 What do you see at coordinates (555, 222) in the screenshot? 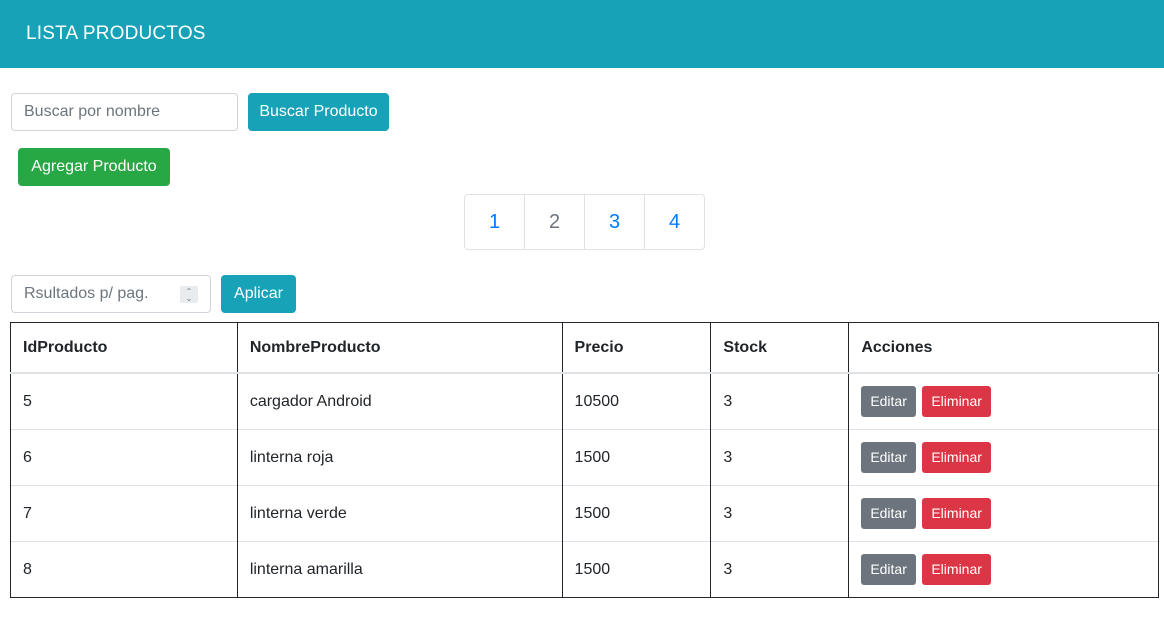
I see `page-link-2: 2` at bounding box center [555, 222].